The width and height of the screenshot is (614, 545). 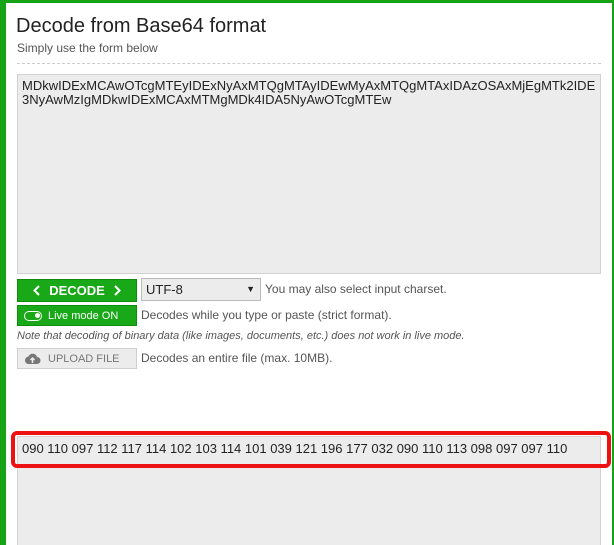 What do you see at coordinates (141, 26) in the screenshot?
I see `page-title: Decode from Base64 format` at bounding box center [141, 26].